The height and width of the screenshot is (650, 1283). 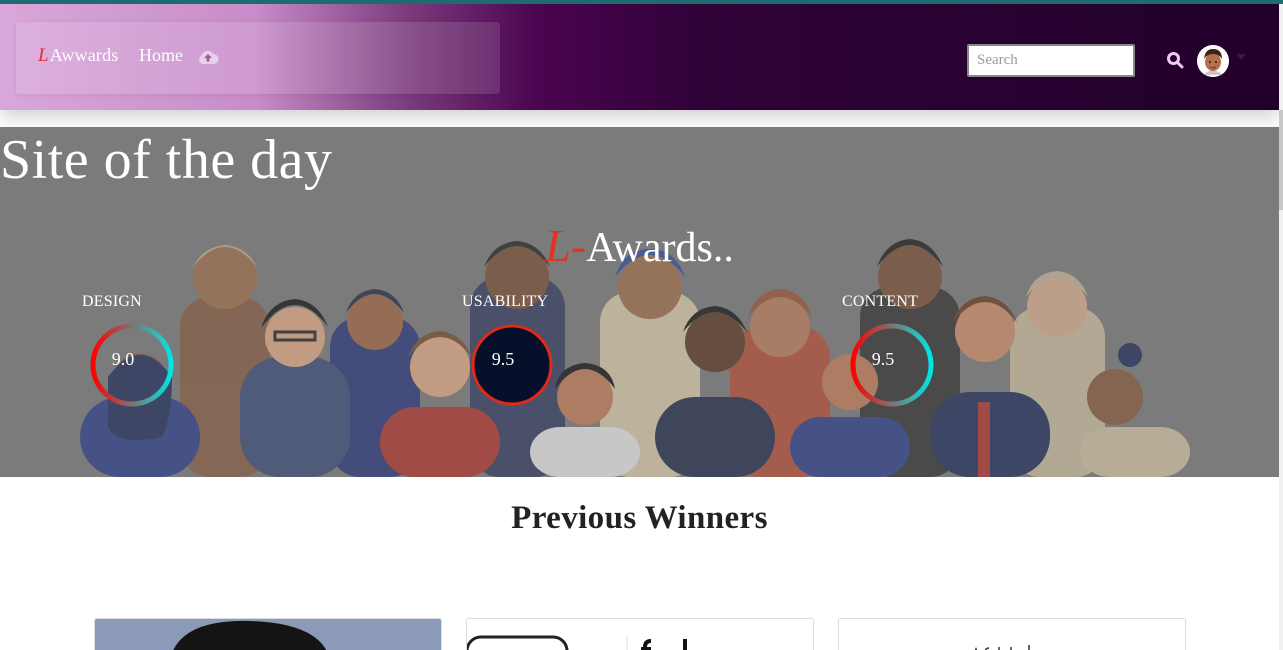 I want to click on avatar-face-icon, so click(x=1213, y=61).